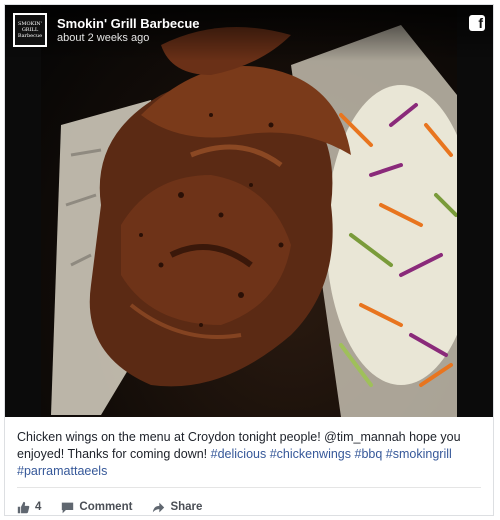 This screenshot has width=500, height=520. Describe the element at coordinates (239, 454) in the screenshot. I see `hashtag-link: #delicious` at that location.